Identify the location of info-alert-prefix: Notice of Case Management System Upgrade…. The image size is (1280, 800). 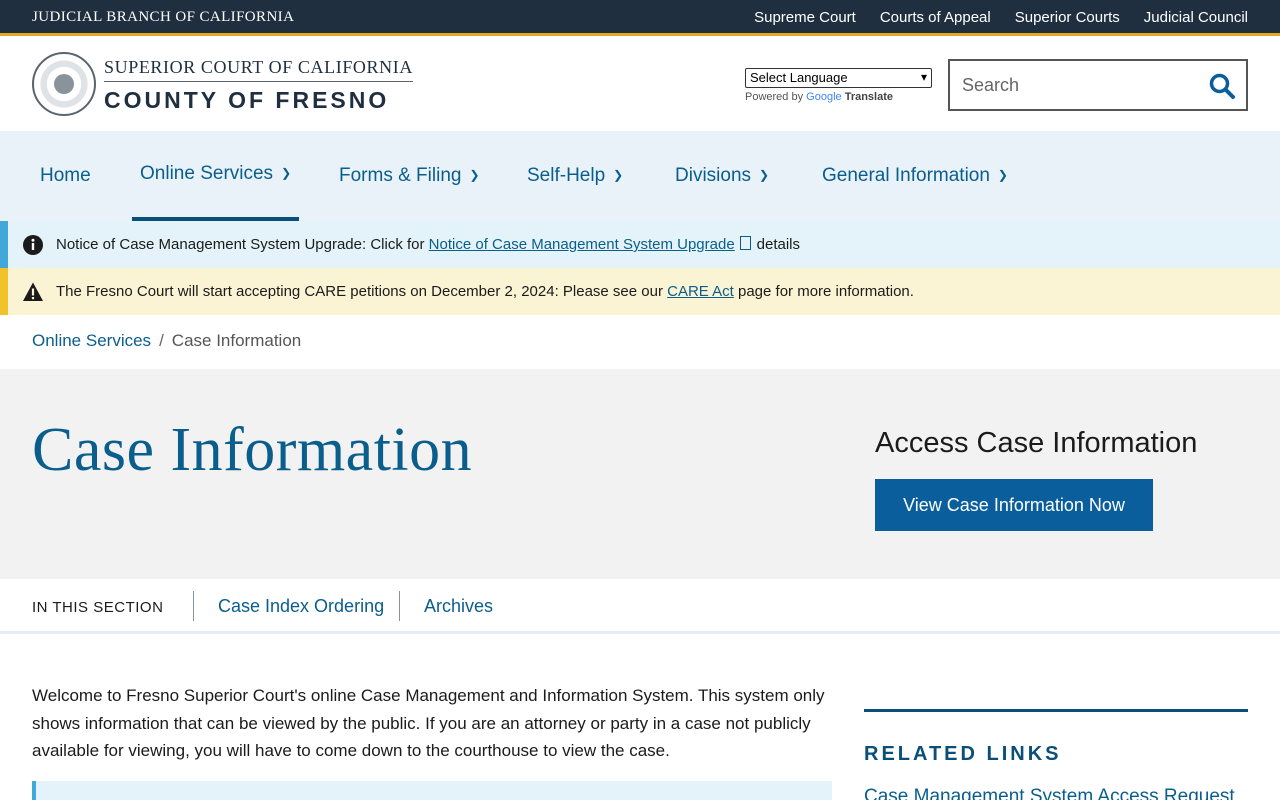
(240, 244).